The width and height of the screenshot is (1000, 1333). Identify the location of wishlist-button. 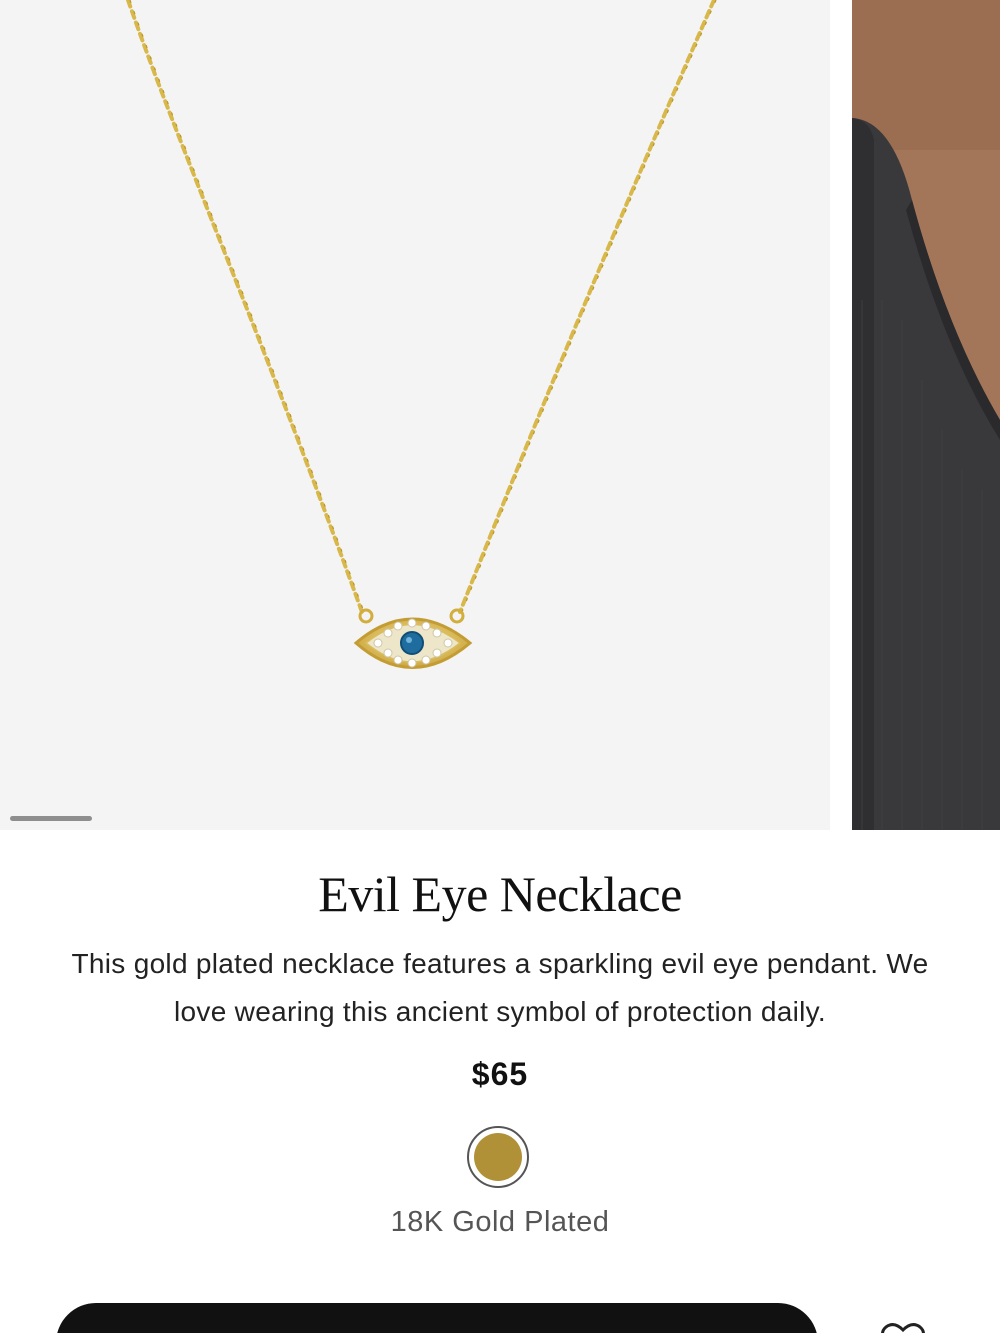
(903, 1327).